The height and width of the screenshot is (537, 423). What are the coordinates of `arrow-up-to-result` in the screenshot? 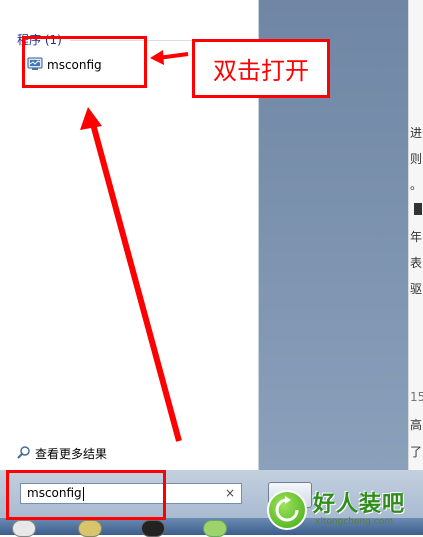 It's located at (136, 282).